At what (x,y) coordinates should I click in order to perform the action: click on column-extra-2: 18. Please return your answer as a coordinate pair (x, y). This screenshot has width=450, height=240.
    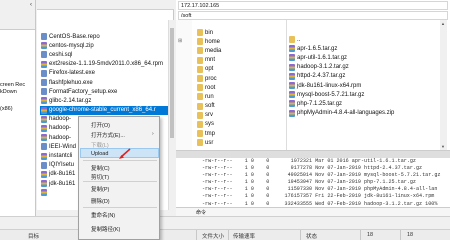
    Looking at the image, I should click on (410, 235).